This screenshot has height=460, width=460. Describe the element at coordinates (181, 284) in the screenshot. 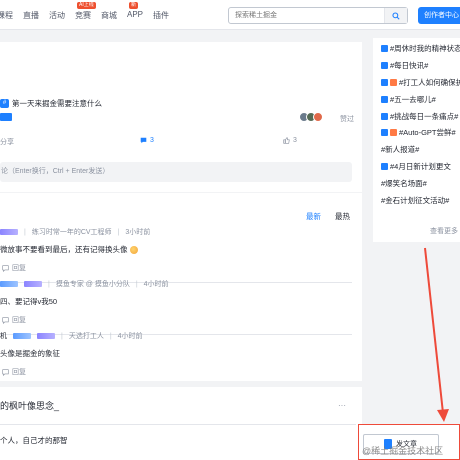

I see `comment-meta: | 摸鱼专家 @ 摸鱼小分队 | 4小时前` at that location.